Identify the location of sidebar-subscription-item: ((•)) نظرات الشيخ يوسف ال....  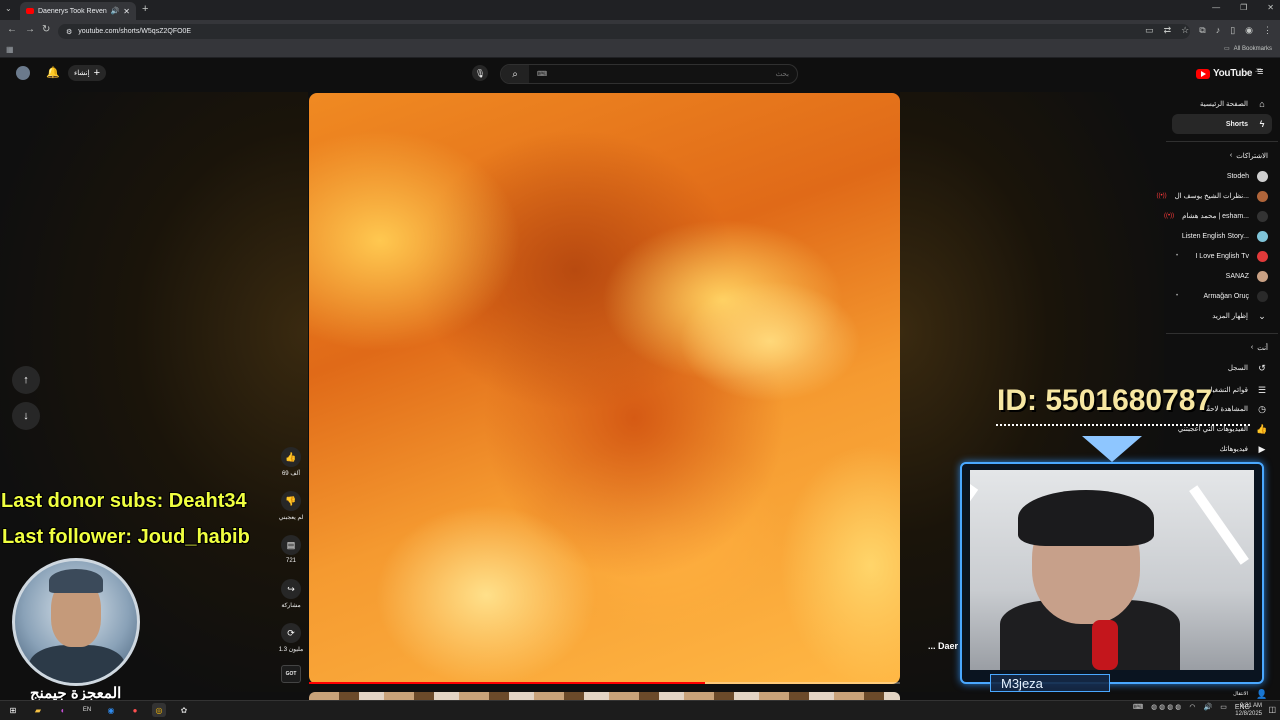
(1214, 196).